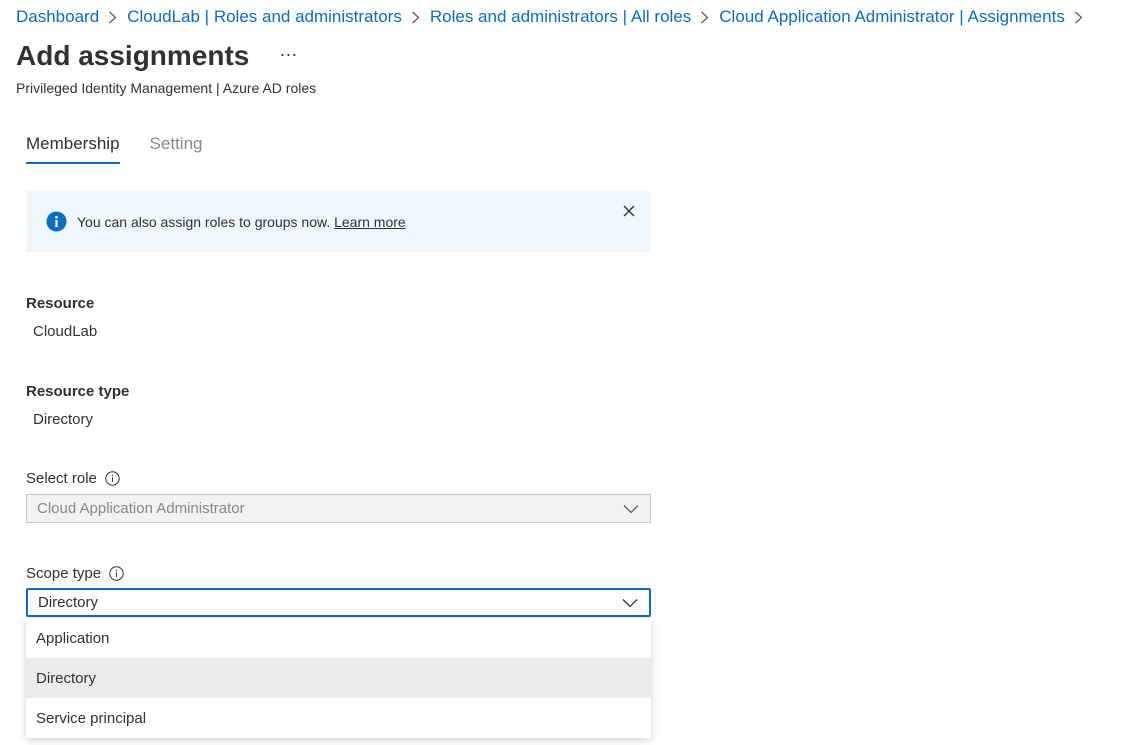 Image resolution: width=1131 pixels, height=745 pixels. Describe the element at coordinates (629, 211) in the screenshot. I see `close-icon` at that location.